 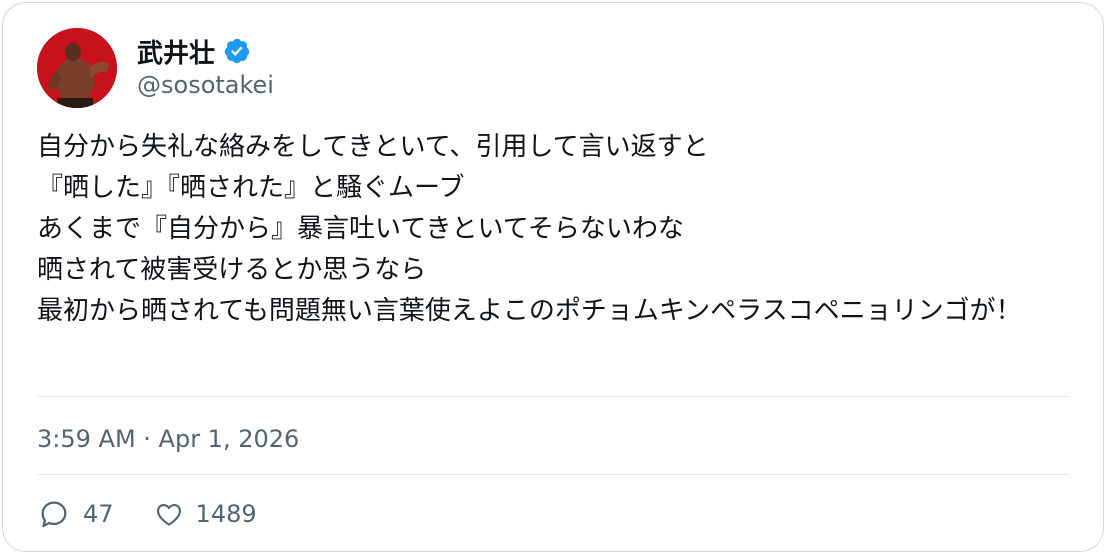 What do you see at coordinates (54, 514) in the screenshot?
I see `reply-bubble-icon` at bounding box center [54, 514].